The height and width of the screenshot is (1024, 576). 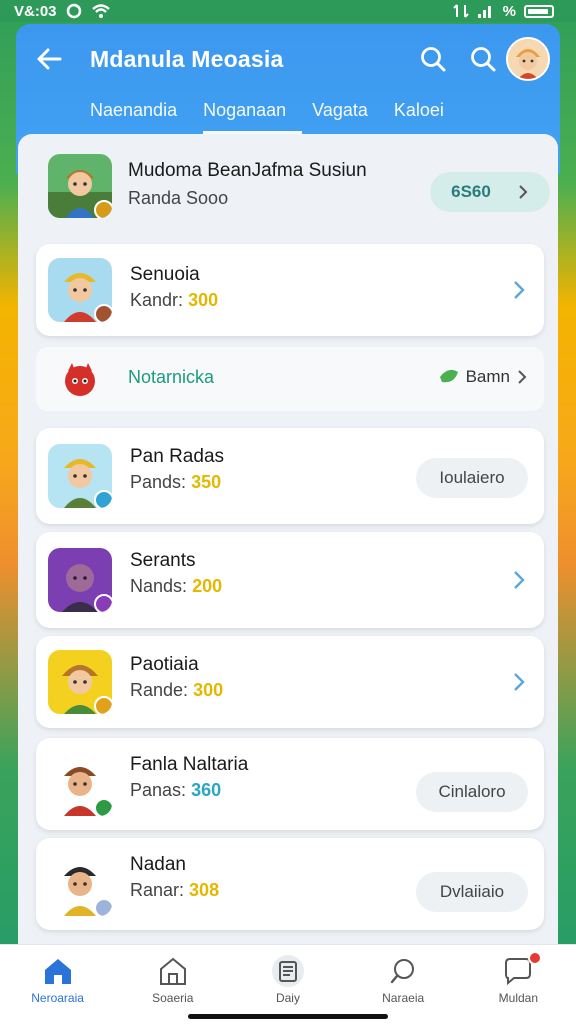 I want to click on notification-badge, so click(x=535, y=958).